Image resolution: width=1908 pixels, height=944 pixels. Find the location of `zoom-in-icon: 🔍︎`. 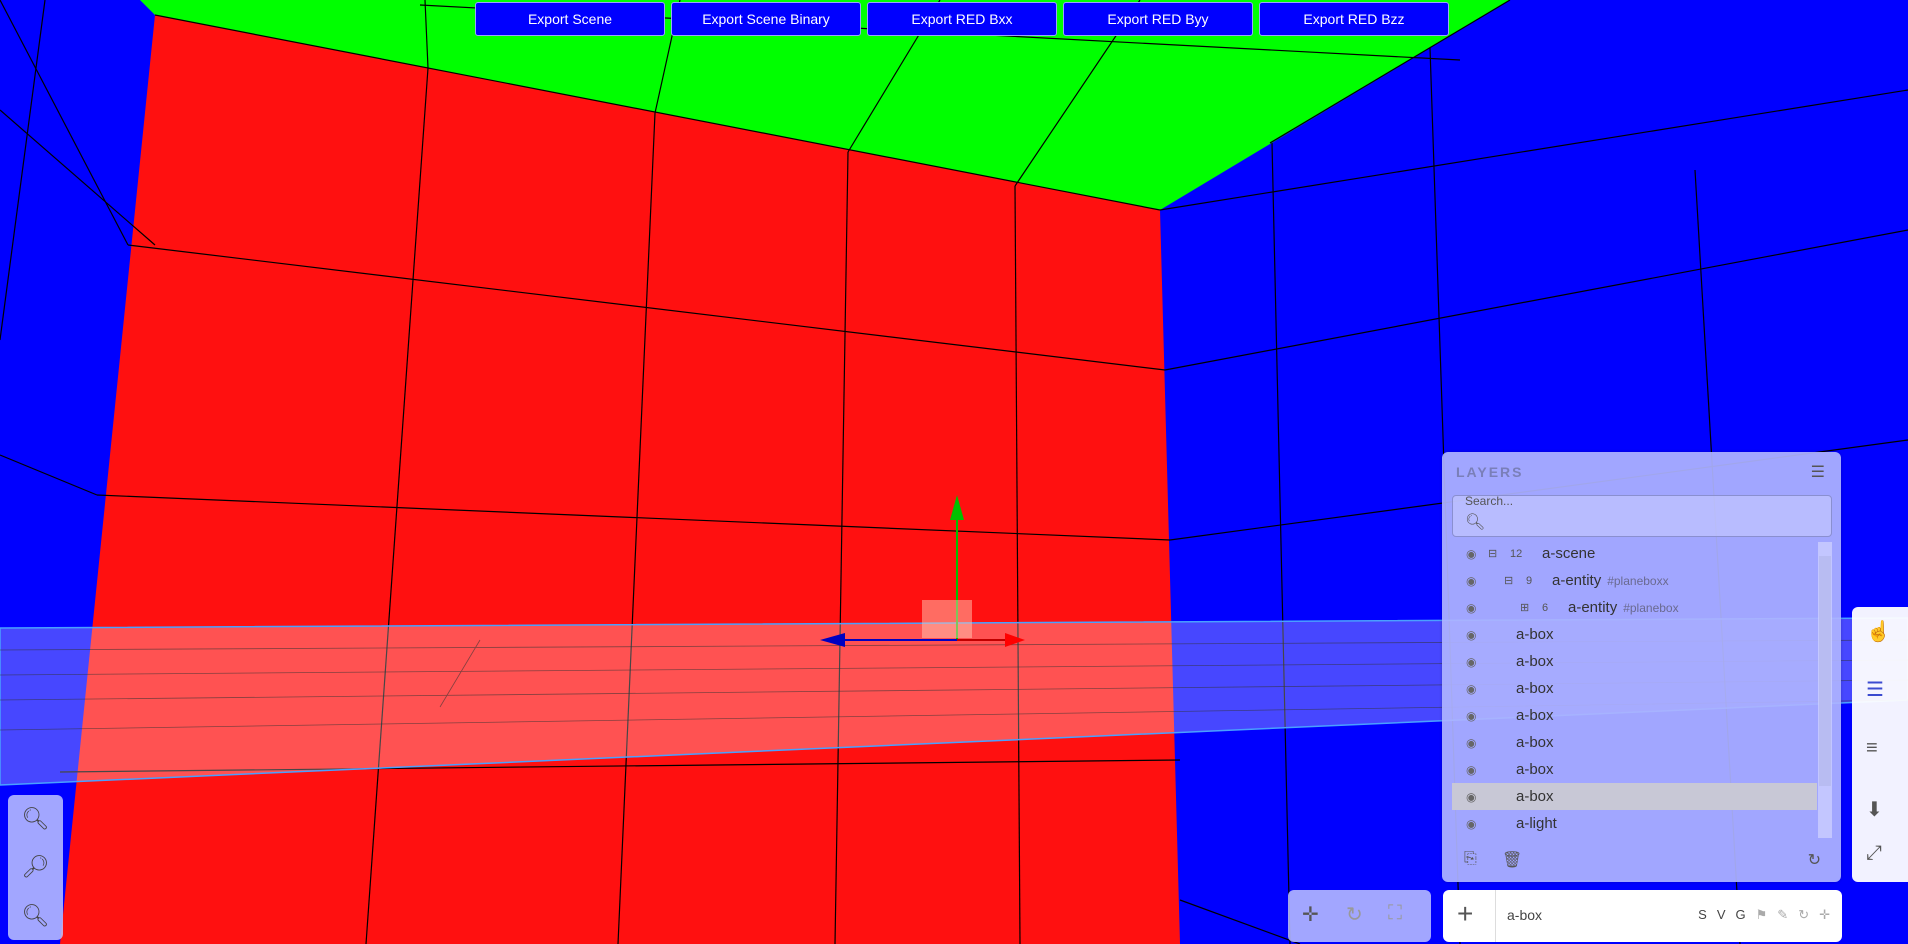

zoom-in-icon: 🔍︎ is located at coordinates (36, 819).